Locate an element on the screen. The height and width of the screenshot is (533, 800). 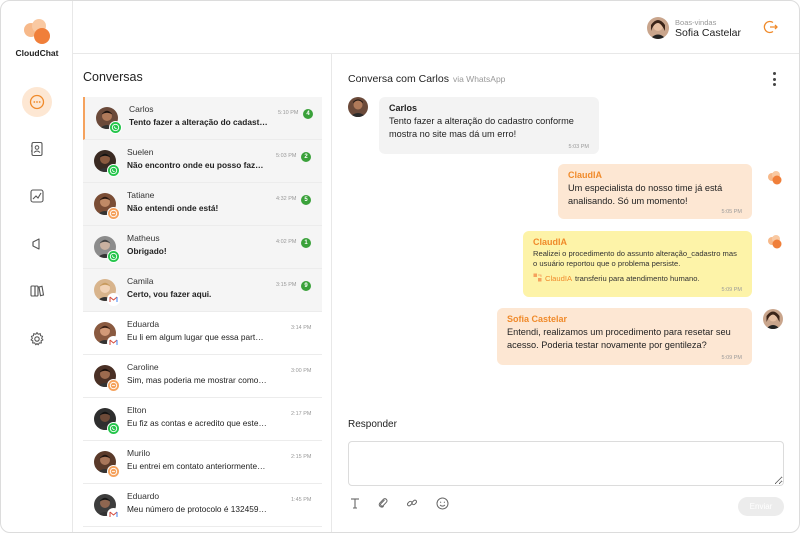
message-time: 1:45 PM is located at coordinates (301, 500).